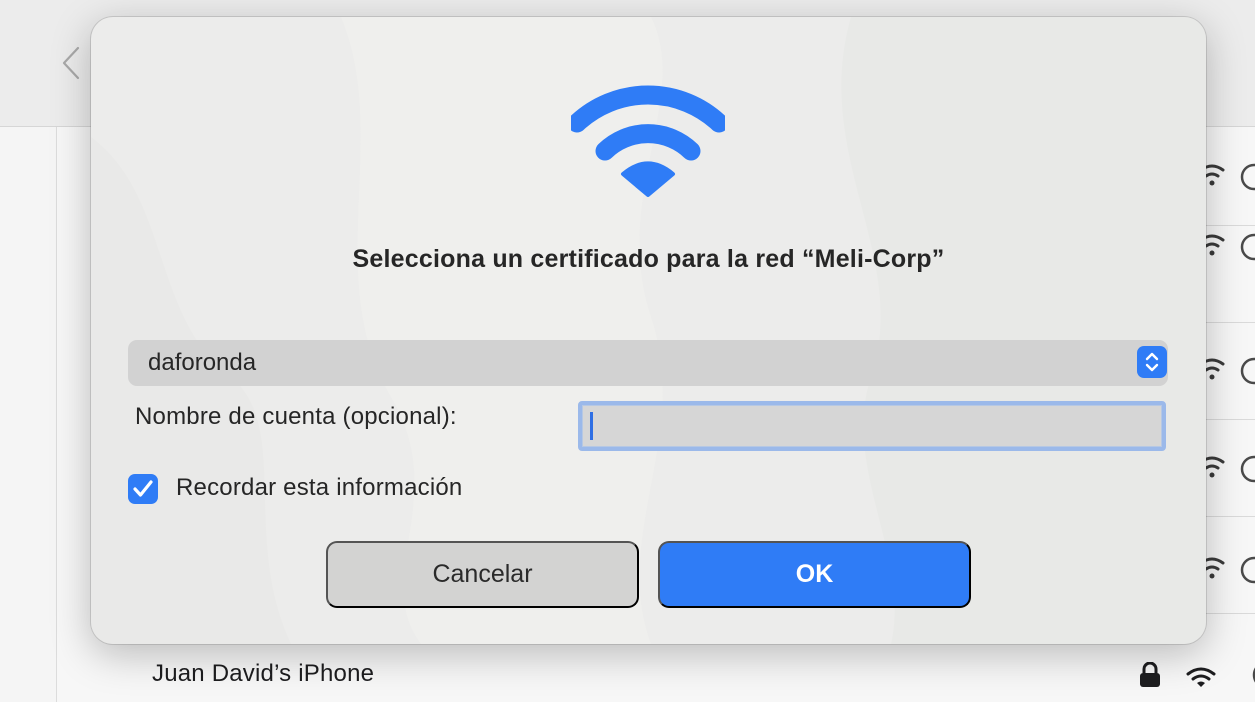  What do you see at coordinates (482, 574) in the screenshot?
I see `cancel-button: Cancelar` at bounding box center [482, 574].